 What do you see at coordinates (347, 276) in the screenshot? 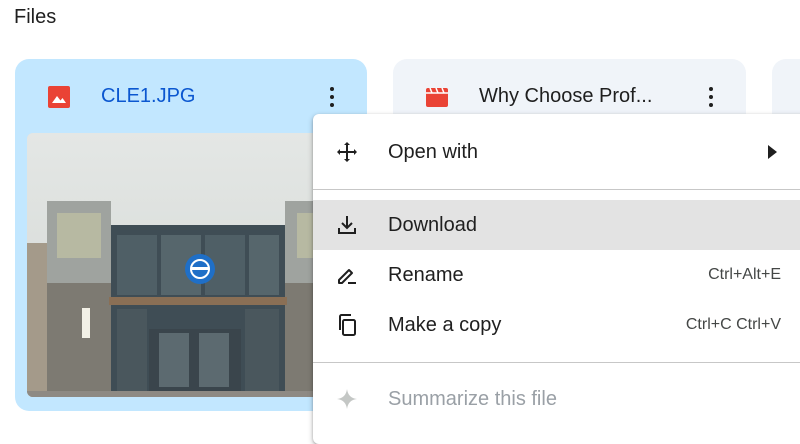
I see `rename-icon` at bounding box center [347, 276].